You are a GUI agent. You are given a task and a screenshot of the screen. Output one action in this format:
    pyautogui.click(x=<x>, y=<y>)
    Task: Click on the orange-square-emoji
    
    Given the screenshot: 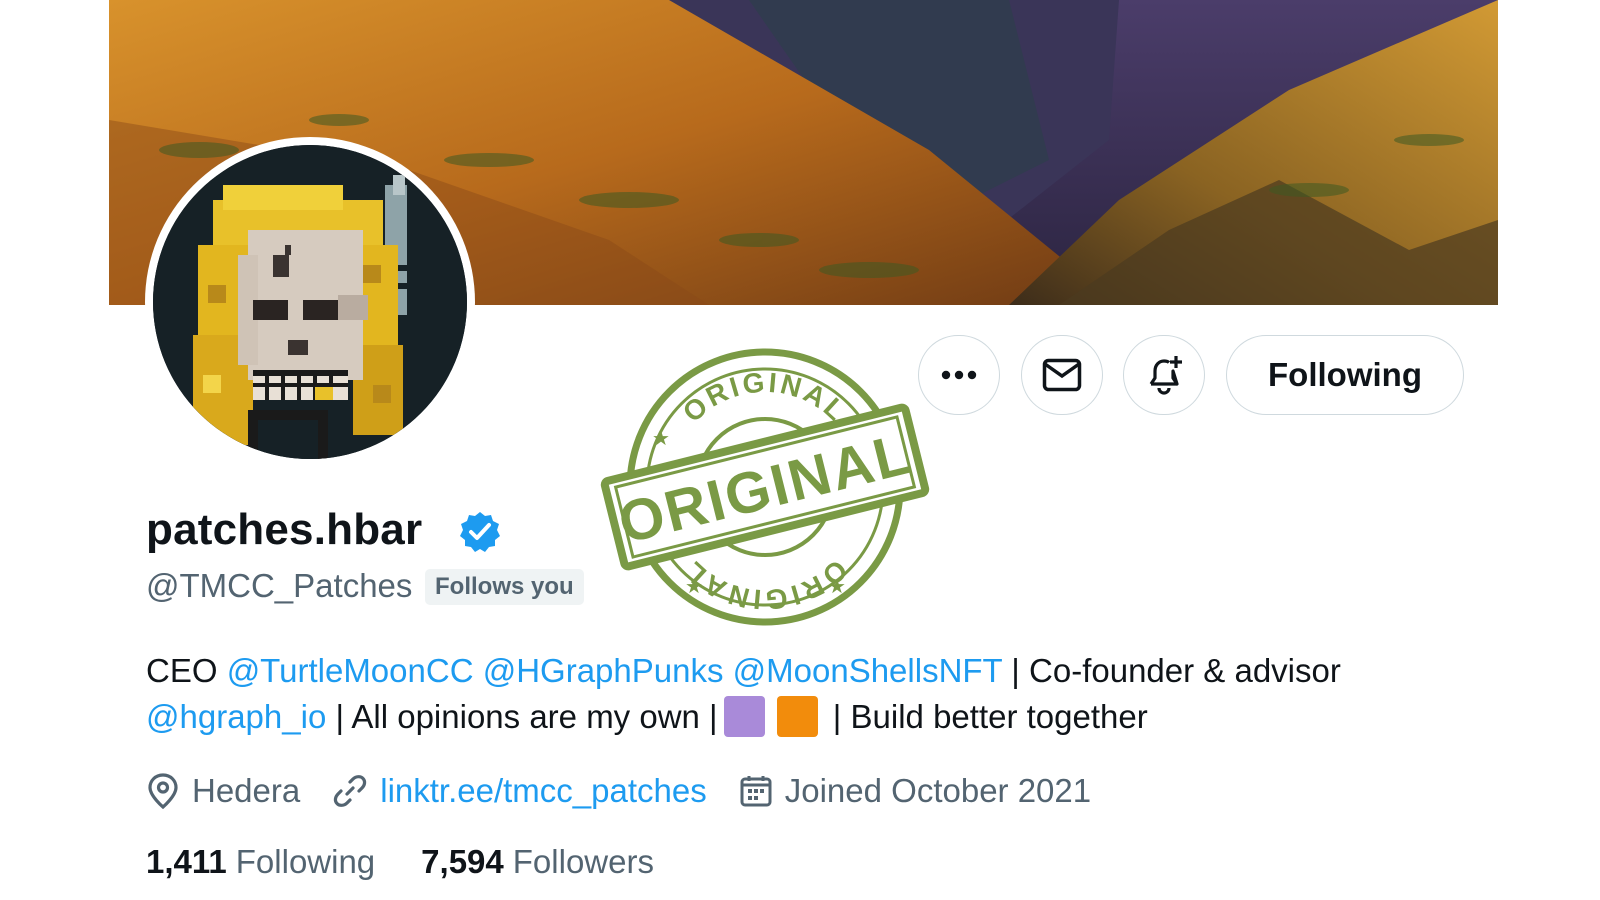 What is the action you would take?
    pyautogui.click(x=797, y=716)
    